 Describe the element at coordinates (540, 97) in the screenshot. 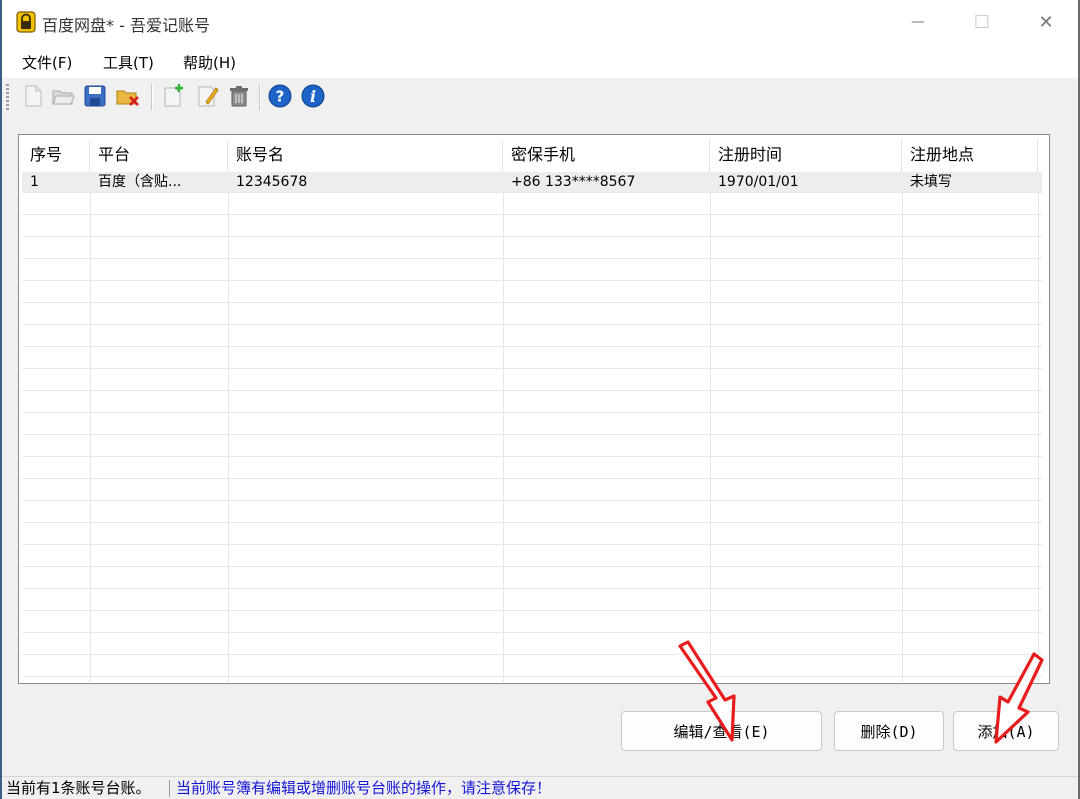

I see `toolbar: ? i` at that location.